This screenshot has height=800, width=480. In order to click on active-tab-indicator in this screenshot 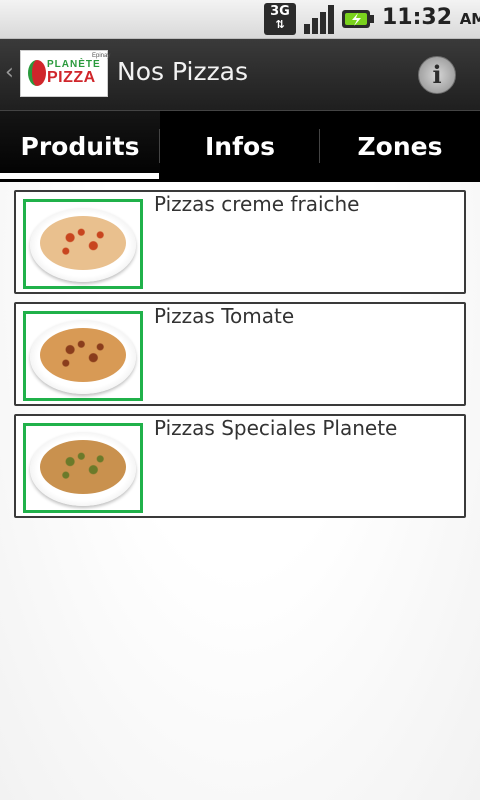, I will do `click(79, 176)`.